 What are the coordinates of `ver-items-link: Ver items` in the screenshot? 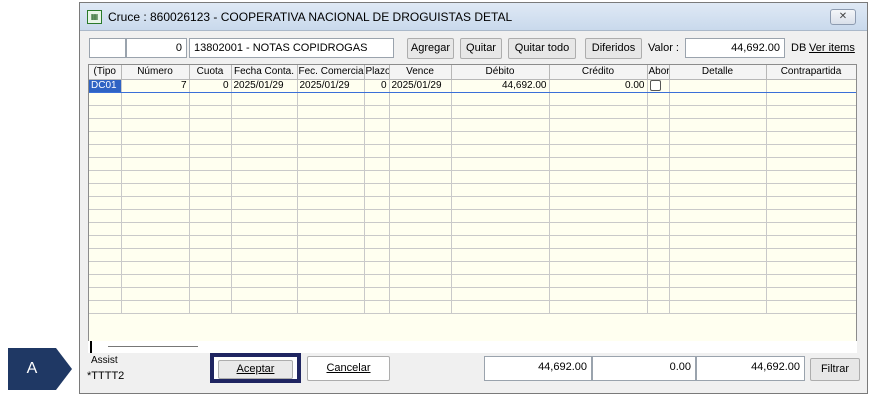 It's located at (832, 48).